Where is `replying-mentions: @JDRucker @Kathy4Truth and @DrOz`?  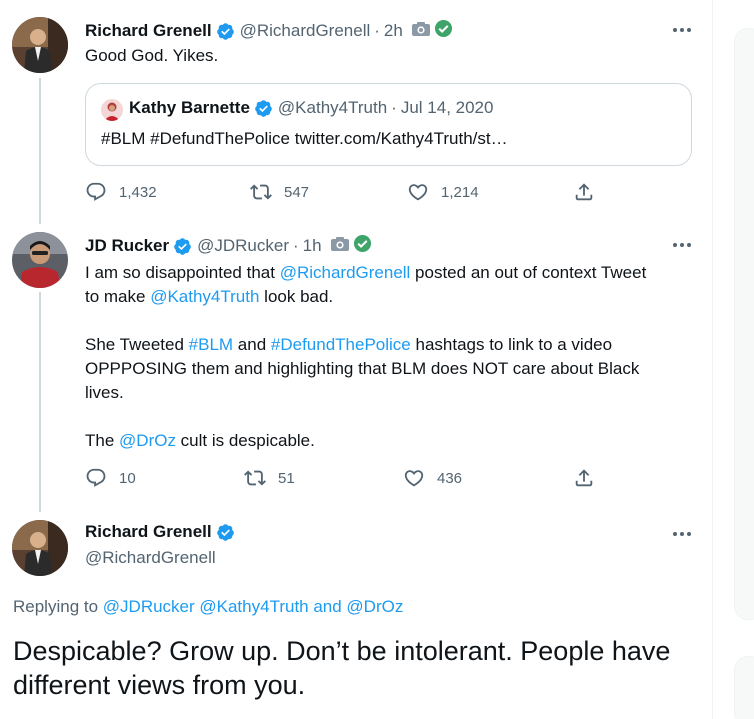
replying-mentions: @JDRucker @Kathy4Truth and @DrOz is located at coordinates (253, 606).